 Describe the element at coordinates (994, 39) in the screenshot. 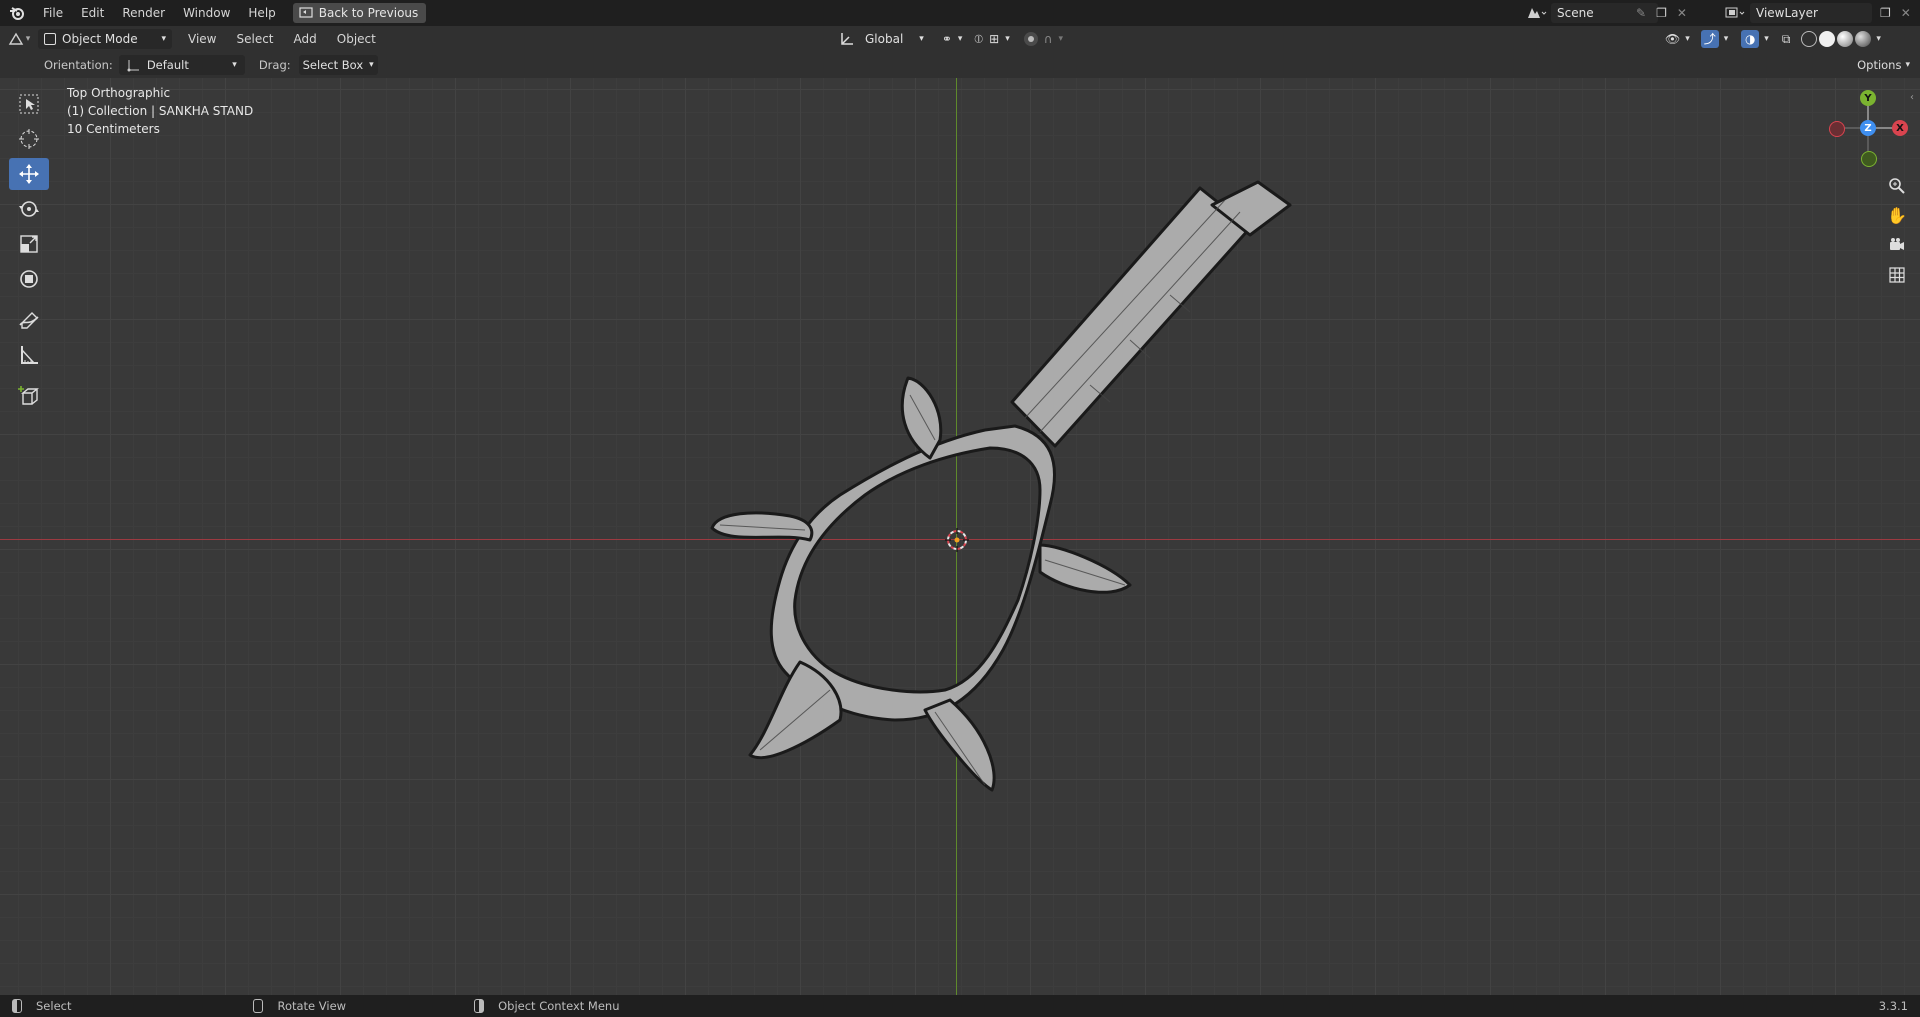

I see `snap-target-icon: ⊞` at that location.